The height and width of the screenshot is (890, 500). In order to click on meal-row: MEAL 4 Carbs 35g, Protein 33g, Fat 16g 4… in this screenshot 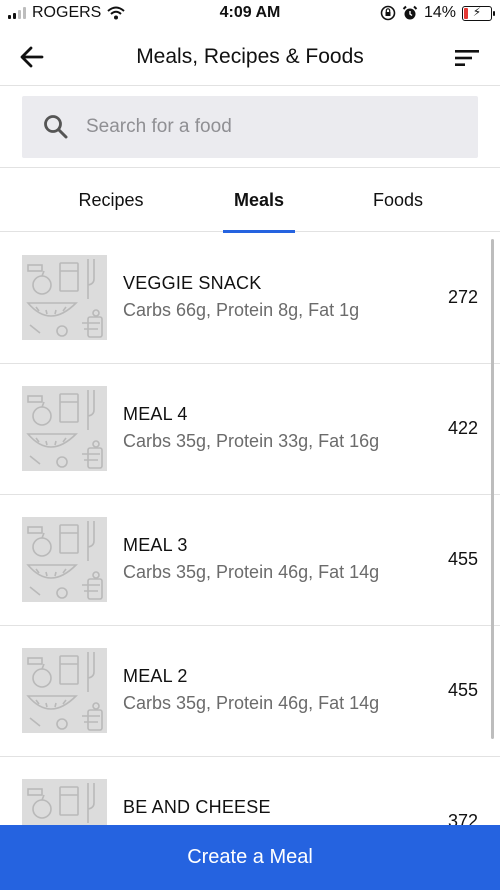, I will do `click(250, 429)`.